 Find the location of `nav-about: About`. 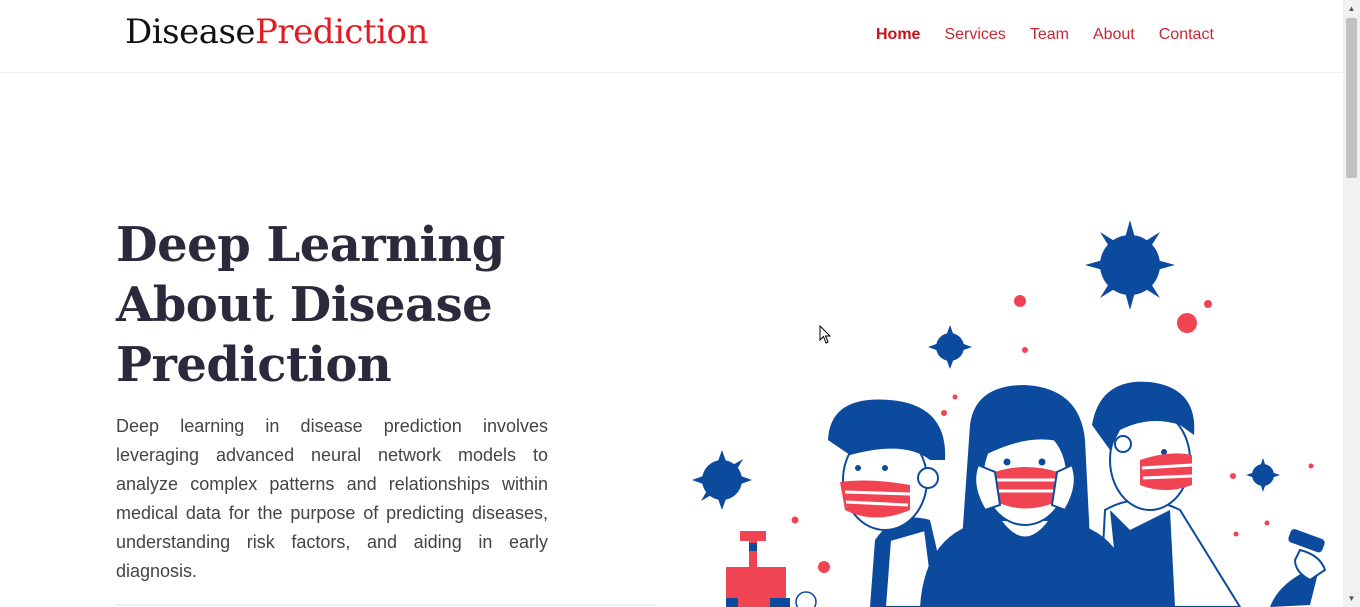

nav-about: About is located at coordinates (1114, 35).